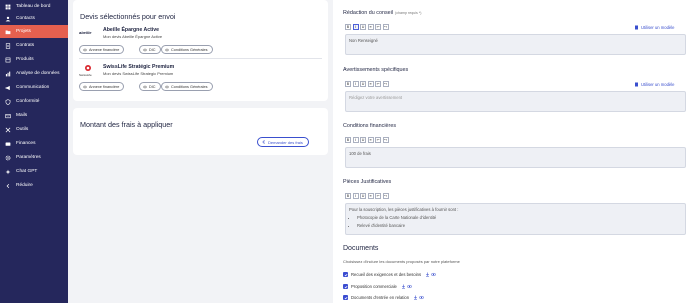 This screenshot has height=303, width=688. What do you see at coordinates (34, 115) in the screenshot?
I see `sidebar-item-mails: Mails` at bounding box center [34, 115].